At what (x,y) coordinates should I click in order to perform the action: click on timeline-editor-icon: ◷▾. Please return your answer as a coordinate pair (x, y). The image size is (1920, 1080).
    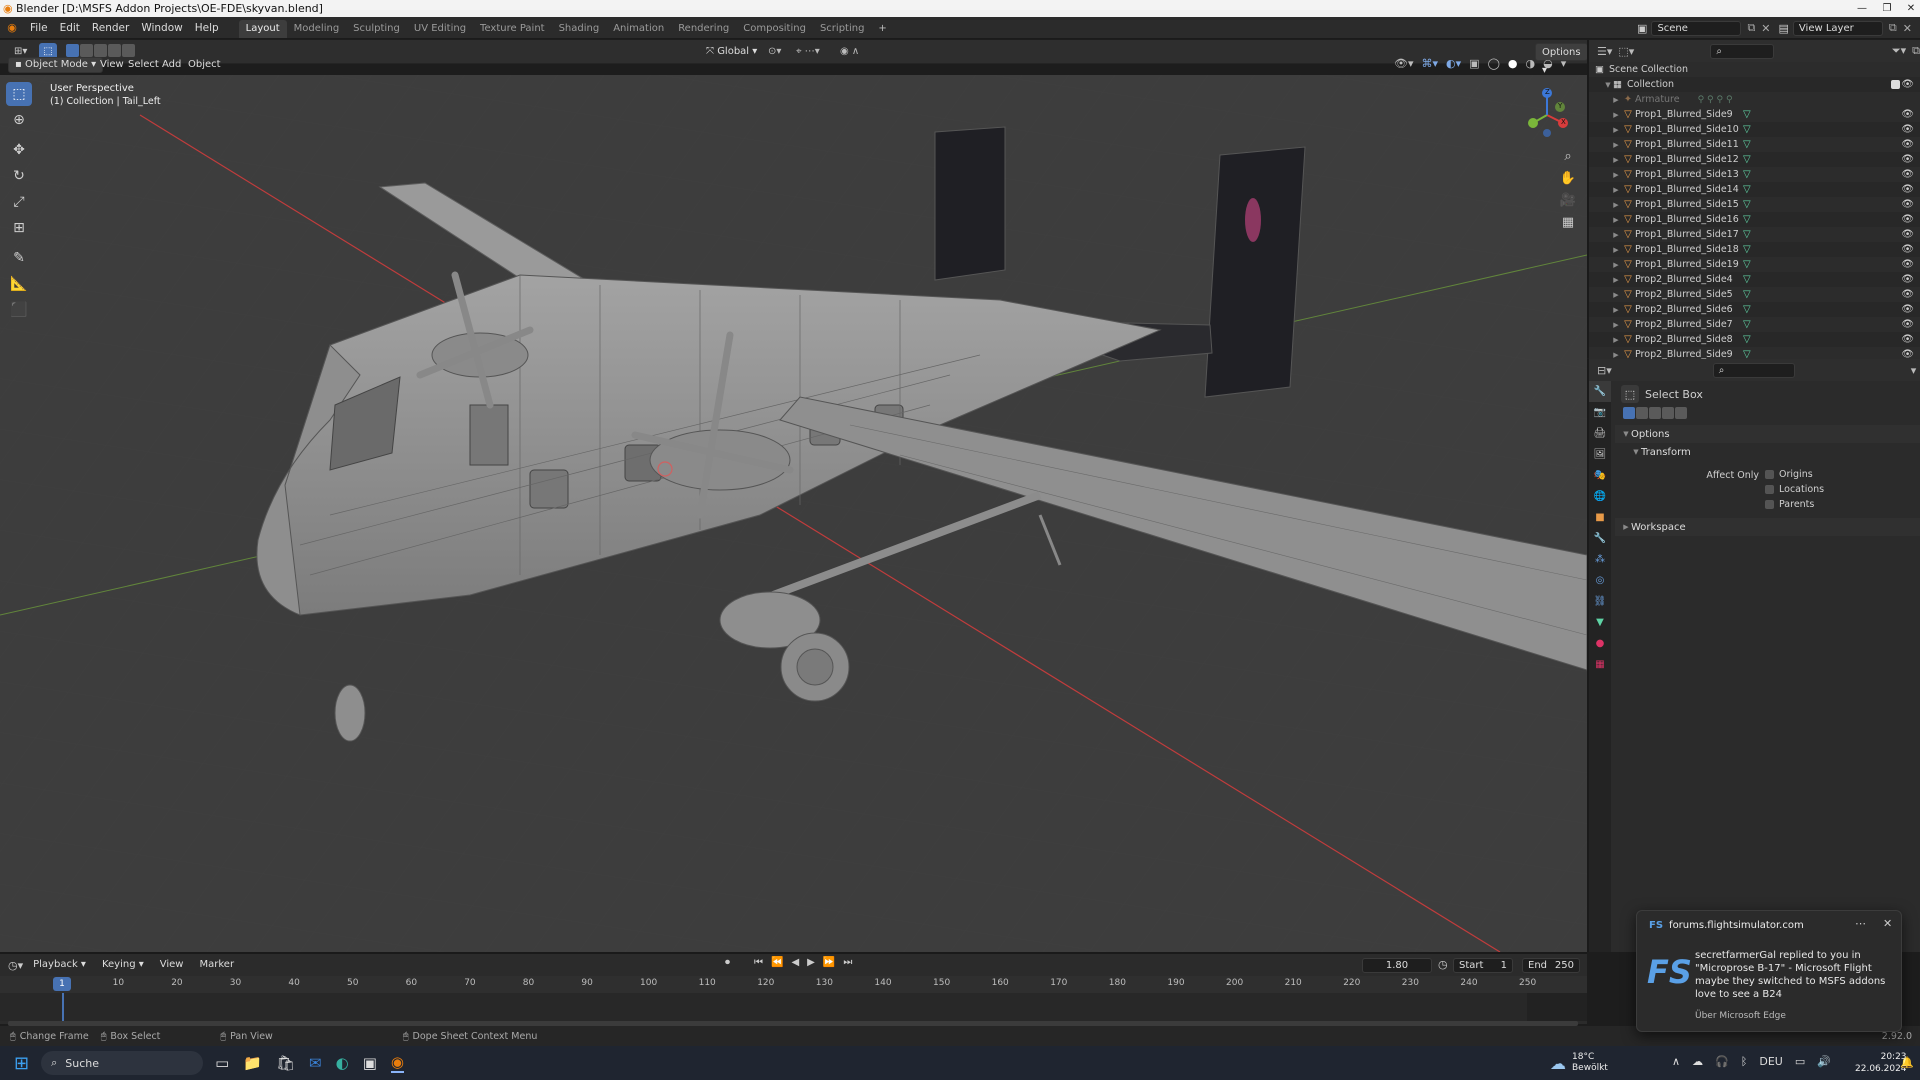
    Looking at the image, I should click on (15, 965).